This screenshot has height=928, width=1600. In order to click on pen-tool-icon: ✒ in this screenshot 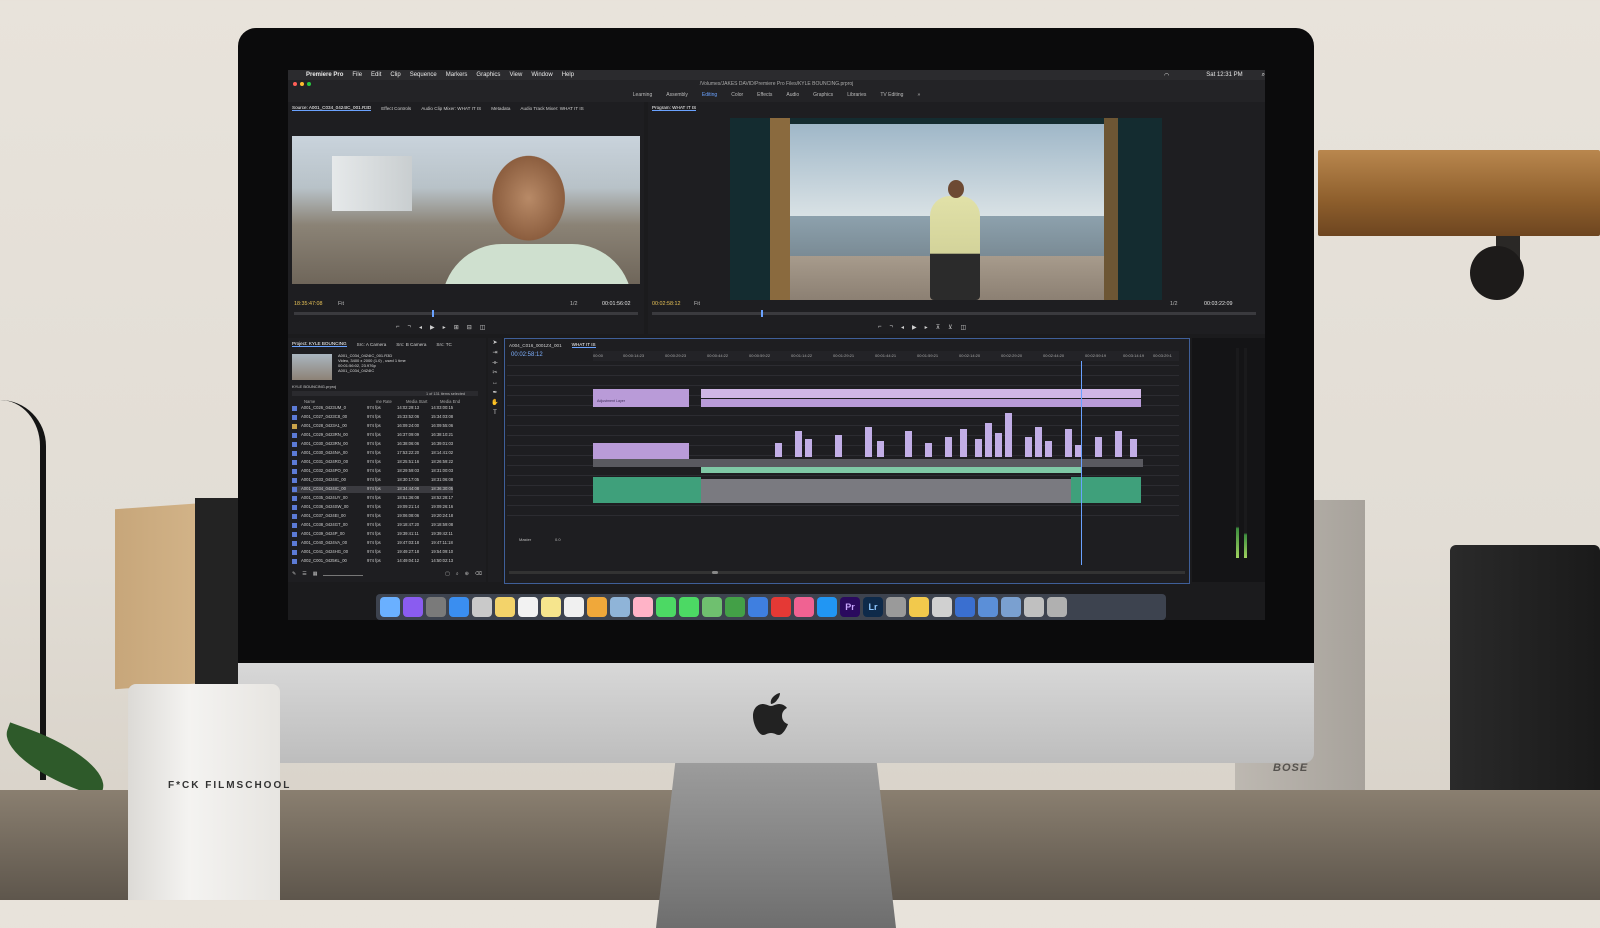, I will do `click(495, 393)`.